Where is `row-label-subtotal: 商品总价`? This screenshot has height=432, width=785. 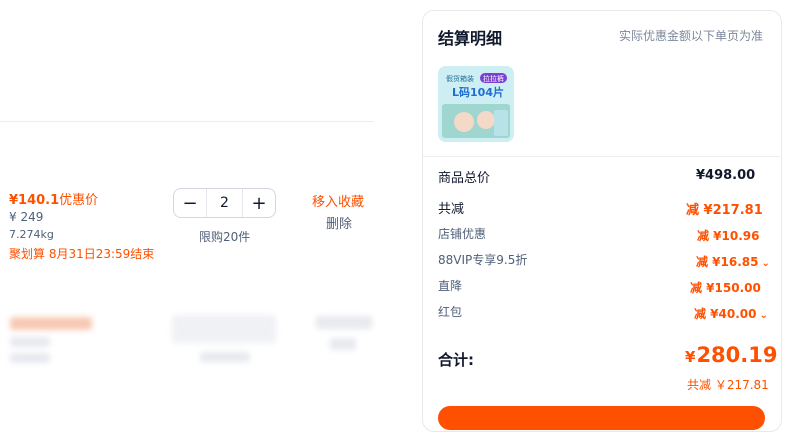
row-label-subtotal: 商品总价 is located at coordinates (464, 178).